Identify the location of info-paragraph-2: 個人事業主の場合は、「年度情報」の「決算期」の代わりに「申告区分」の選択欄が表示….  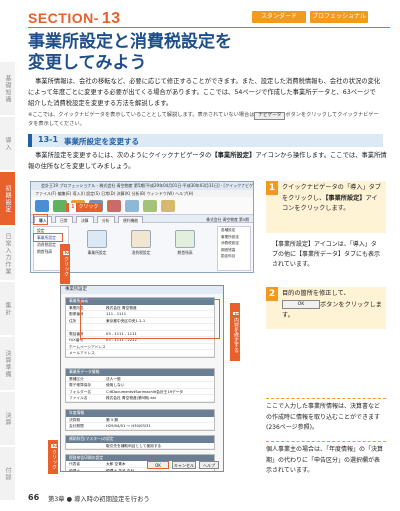
(325, 460).